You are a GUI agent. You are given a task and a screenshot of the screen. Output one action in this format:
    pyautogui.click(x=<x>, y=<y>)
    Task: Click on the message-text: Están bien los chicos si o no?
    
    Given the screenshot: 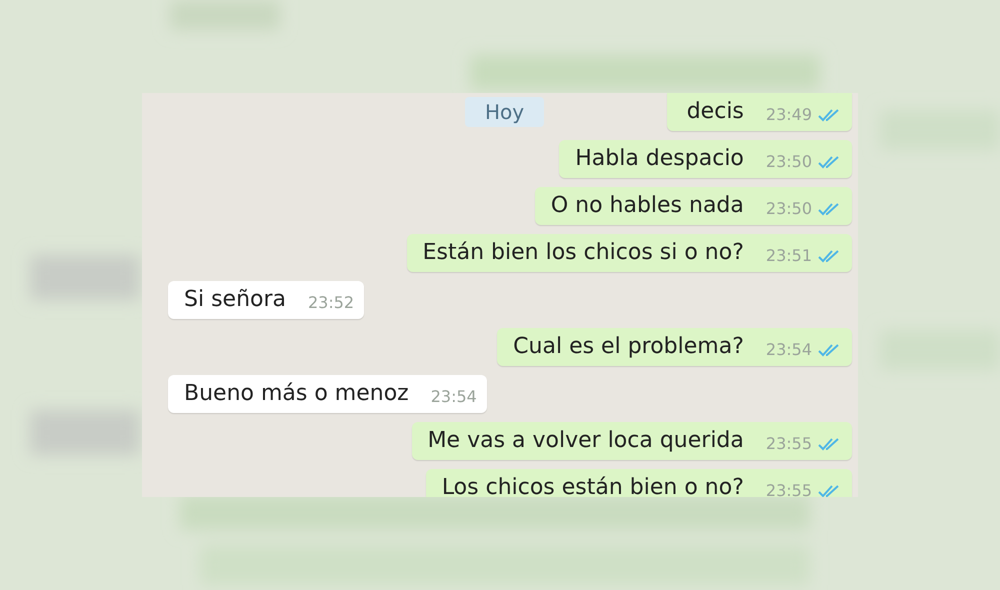 What is the action you would take?
    pyautogui.click(x=583, y=253)
    